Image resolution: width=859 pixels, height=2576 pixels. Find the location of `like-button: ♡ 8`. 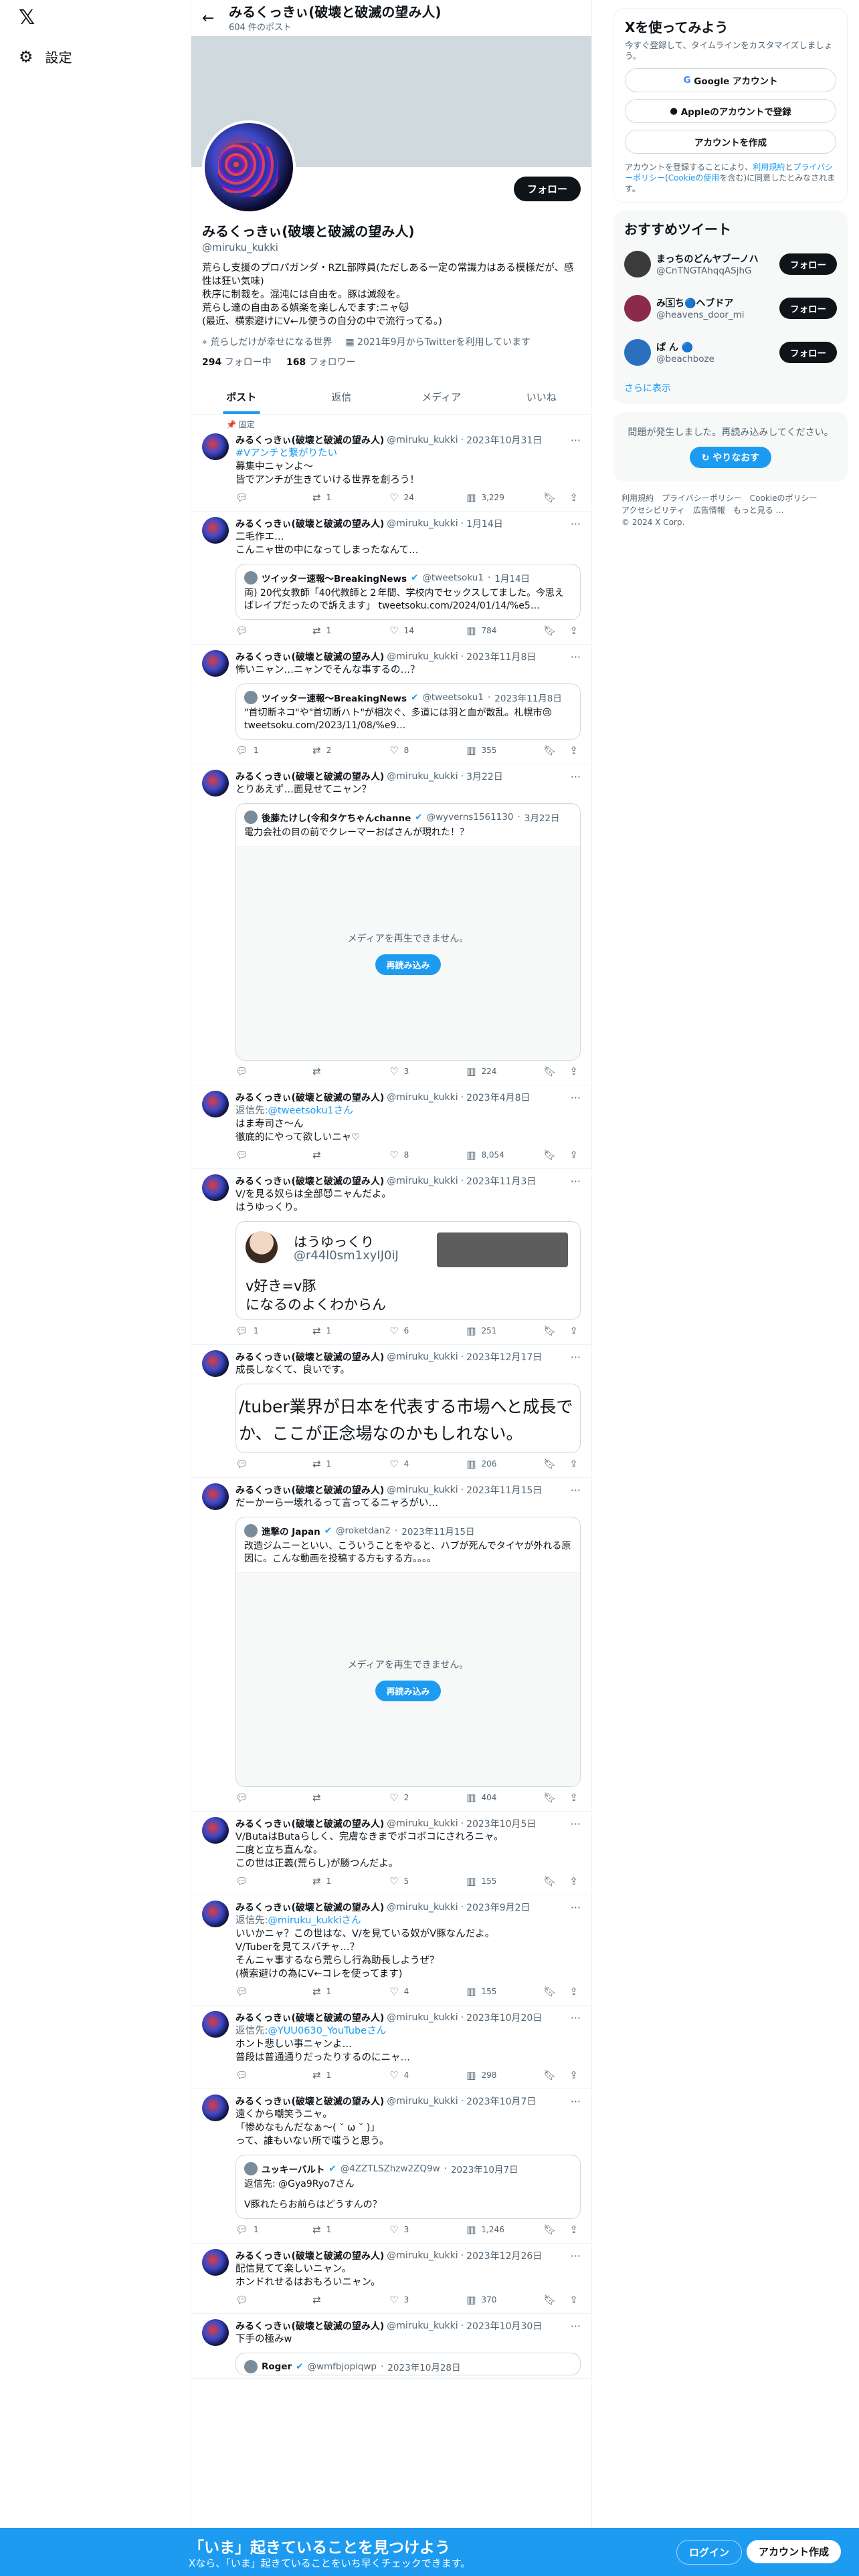

like-button: ♡ 8 is located at coordinates (420, 1155).